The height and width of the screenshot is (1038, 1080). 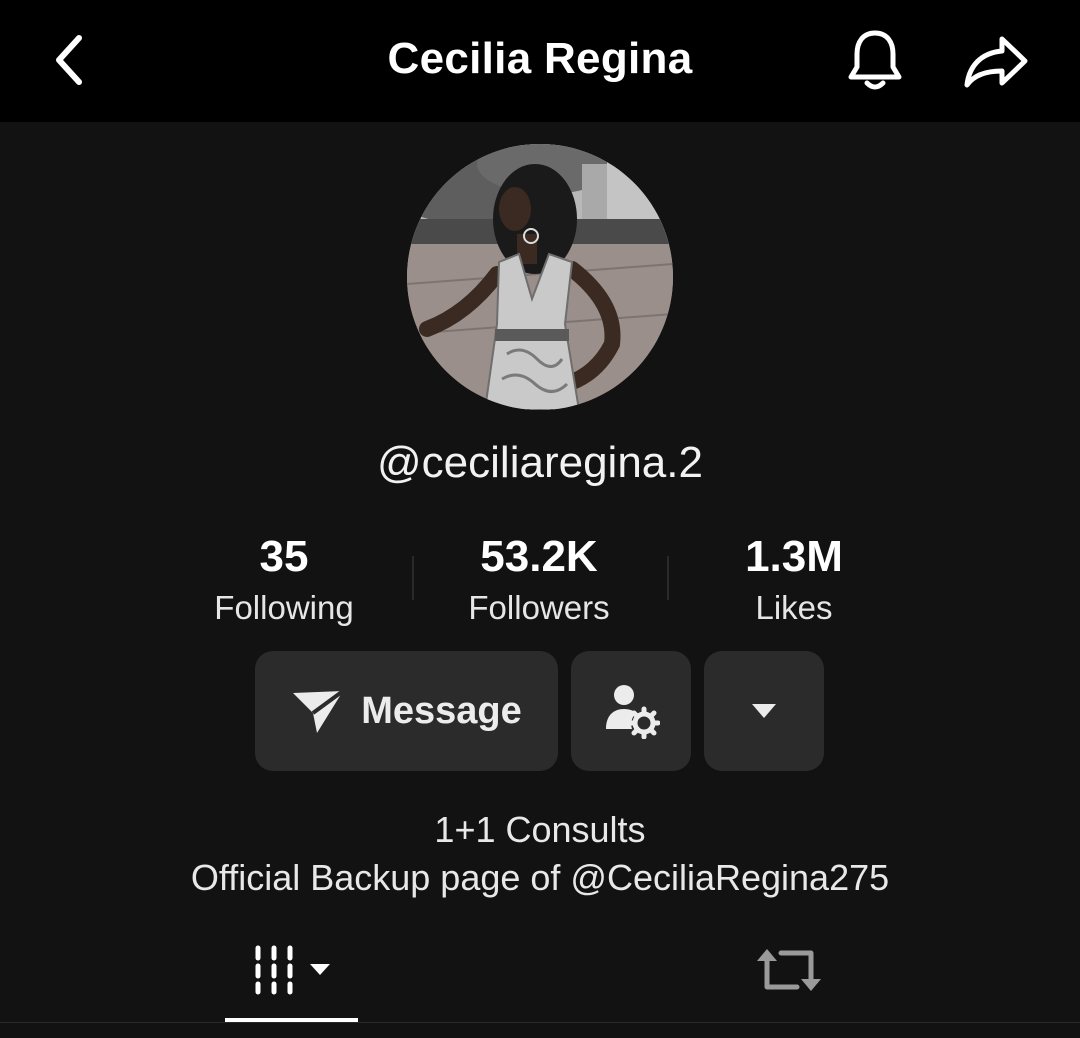 What do you see at coordinates (319, 711) in the screenshot?
I see `paper-plane-icon` at bounding box center [319, 711].